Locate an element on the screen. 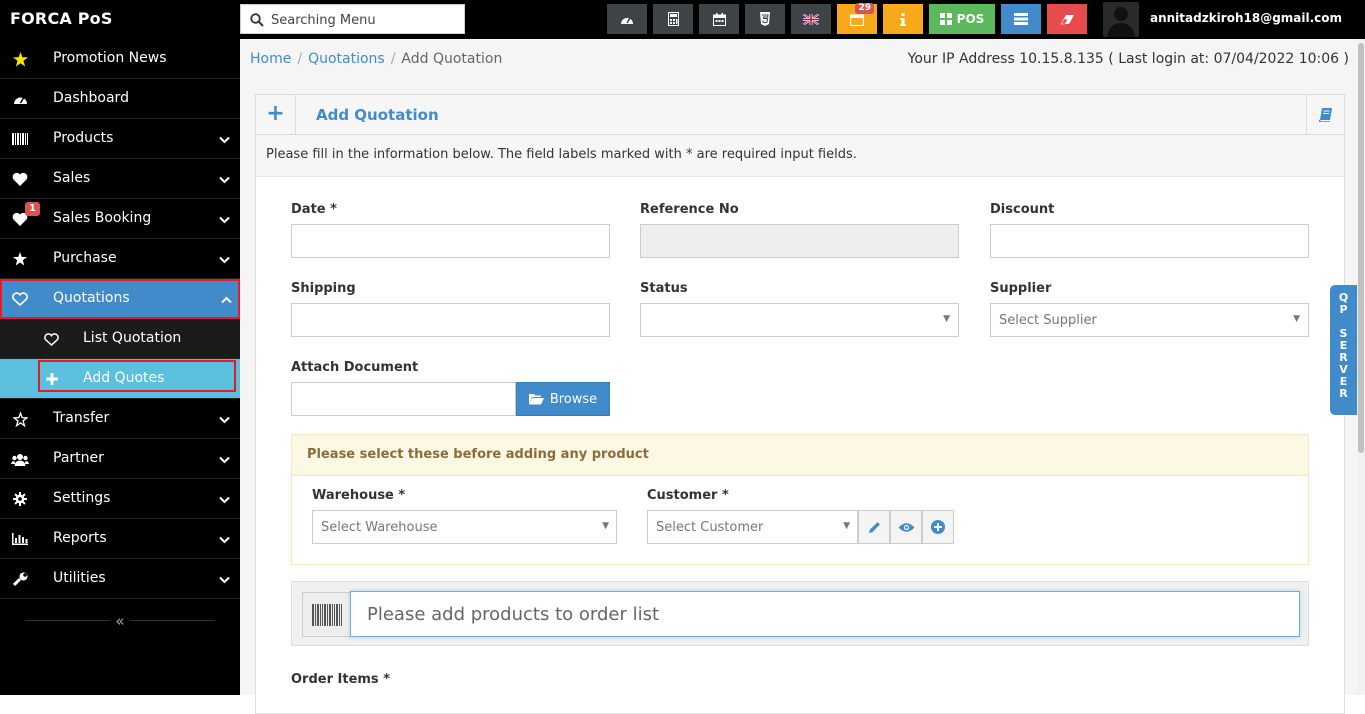  view-customer-button is located at coordinates (906, 527).